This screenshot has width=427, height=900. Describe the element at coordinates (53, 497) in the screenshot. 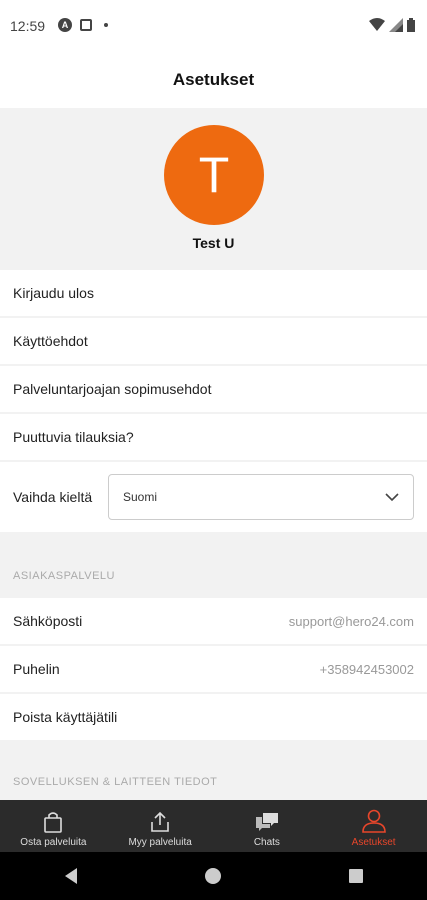

I see `language-label: Vaihda kieltä` at that location.